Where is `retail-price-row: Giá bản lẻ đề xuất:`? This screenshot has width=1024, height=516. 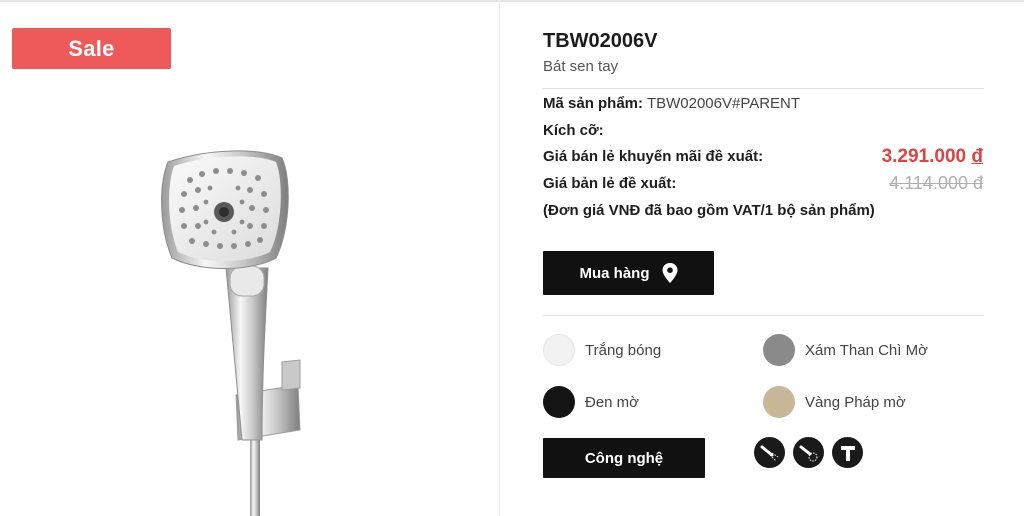
retail-price-row: Giá bản lẻ đề xuất: is located at coordinates (609, 183).